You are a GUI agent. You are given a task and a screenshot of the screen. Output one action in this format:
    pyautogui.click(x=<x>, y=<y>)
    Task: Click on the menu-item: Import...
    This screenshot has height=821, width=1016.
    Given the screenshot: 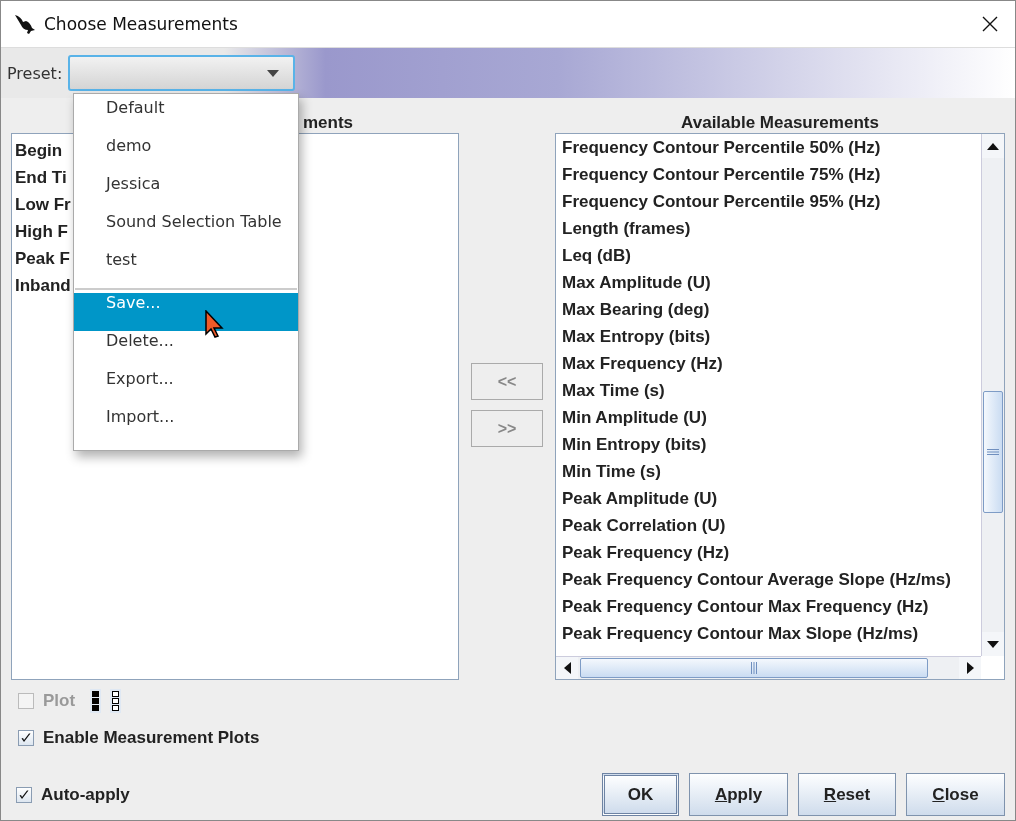 What is the action you would take?
    pyautogui.click(x=186, y=426)
    